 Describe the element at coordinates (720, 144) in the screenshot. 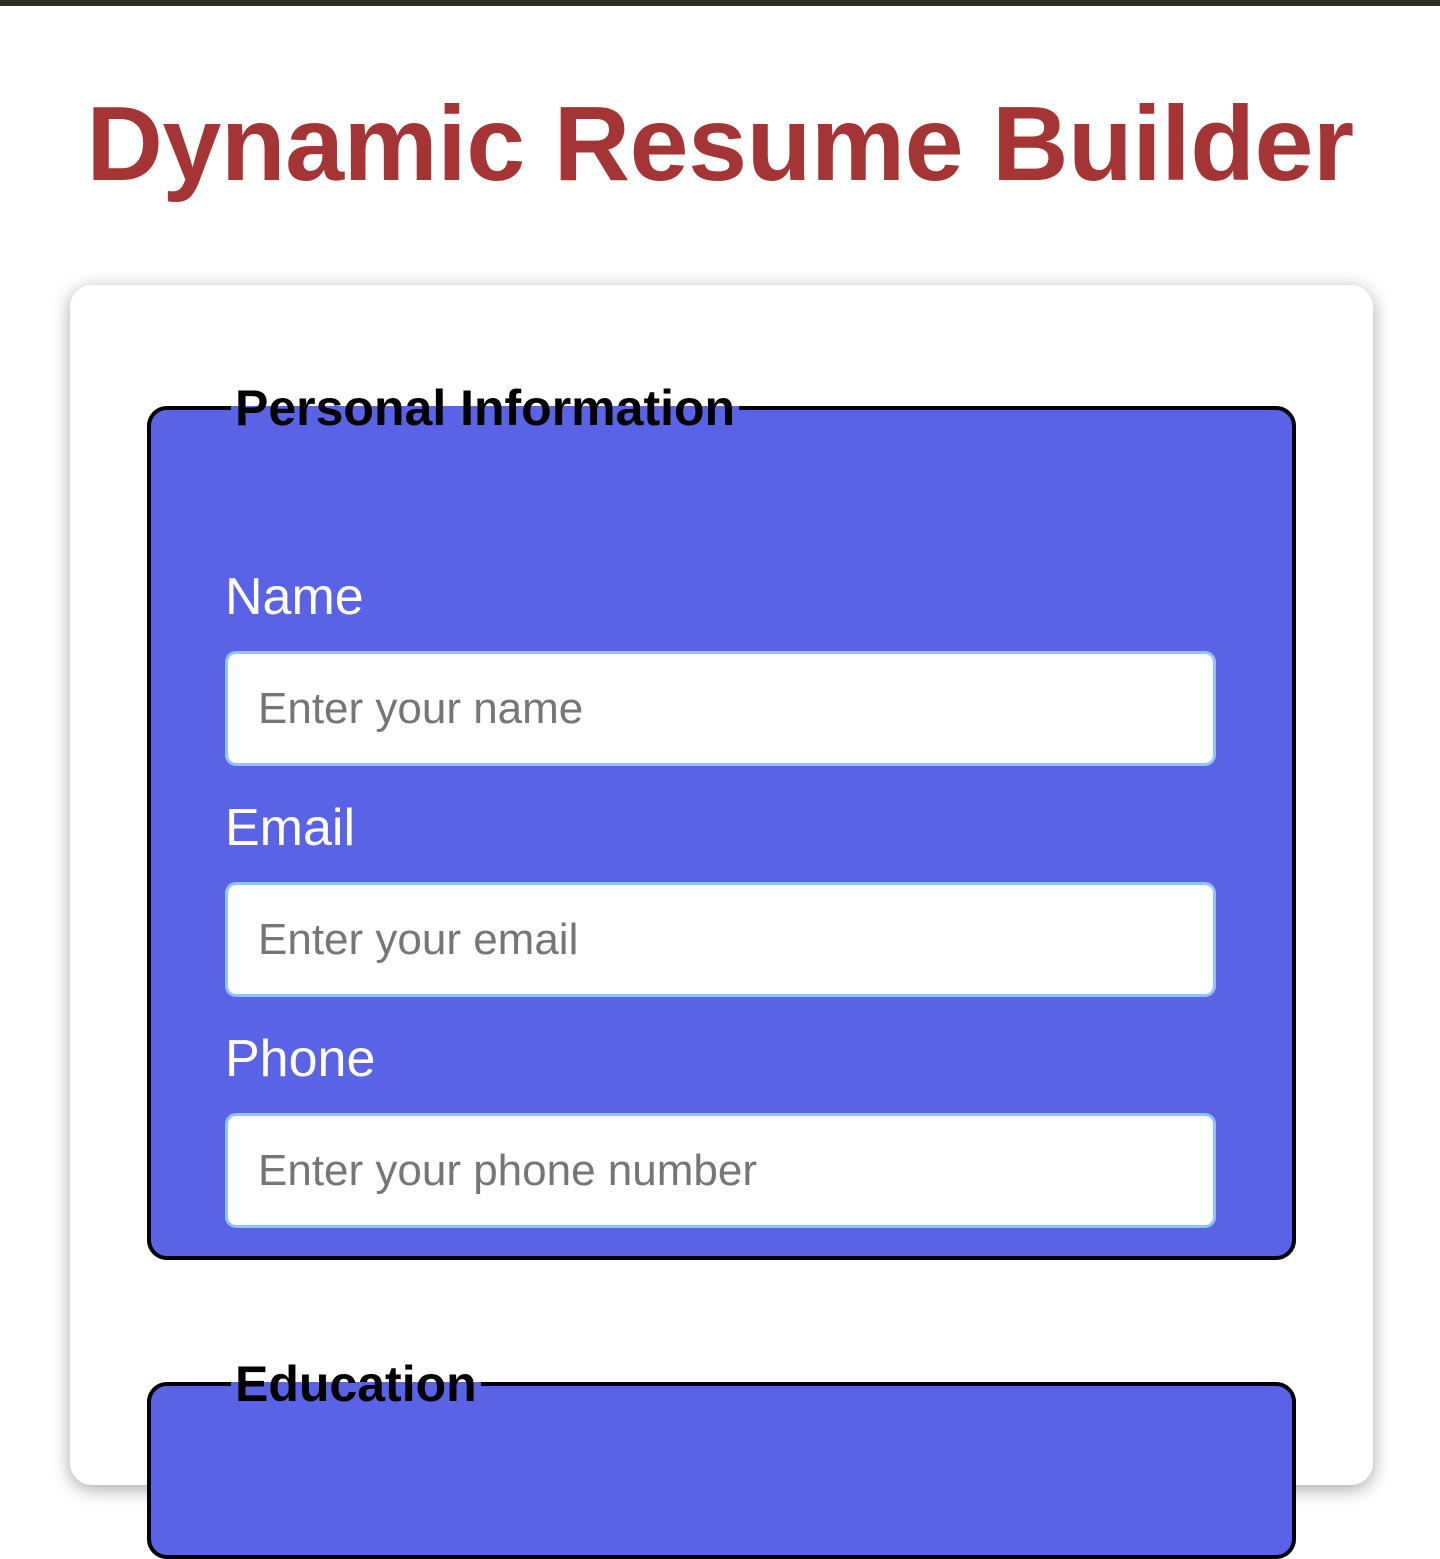

I see `page-title: Dynamic Resume Builder` at that location.